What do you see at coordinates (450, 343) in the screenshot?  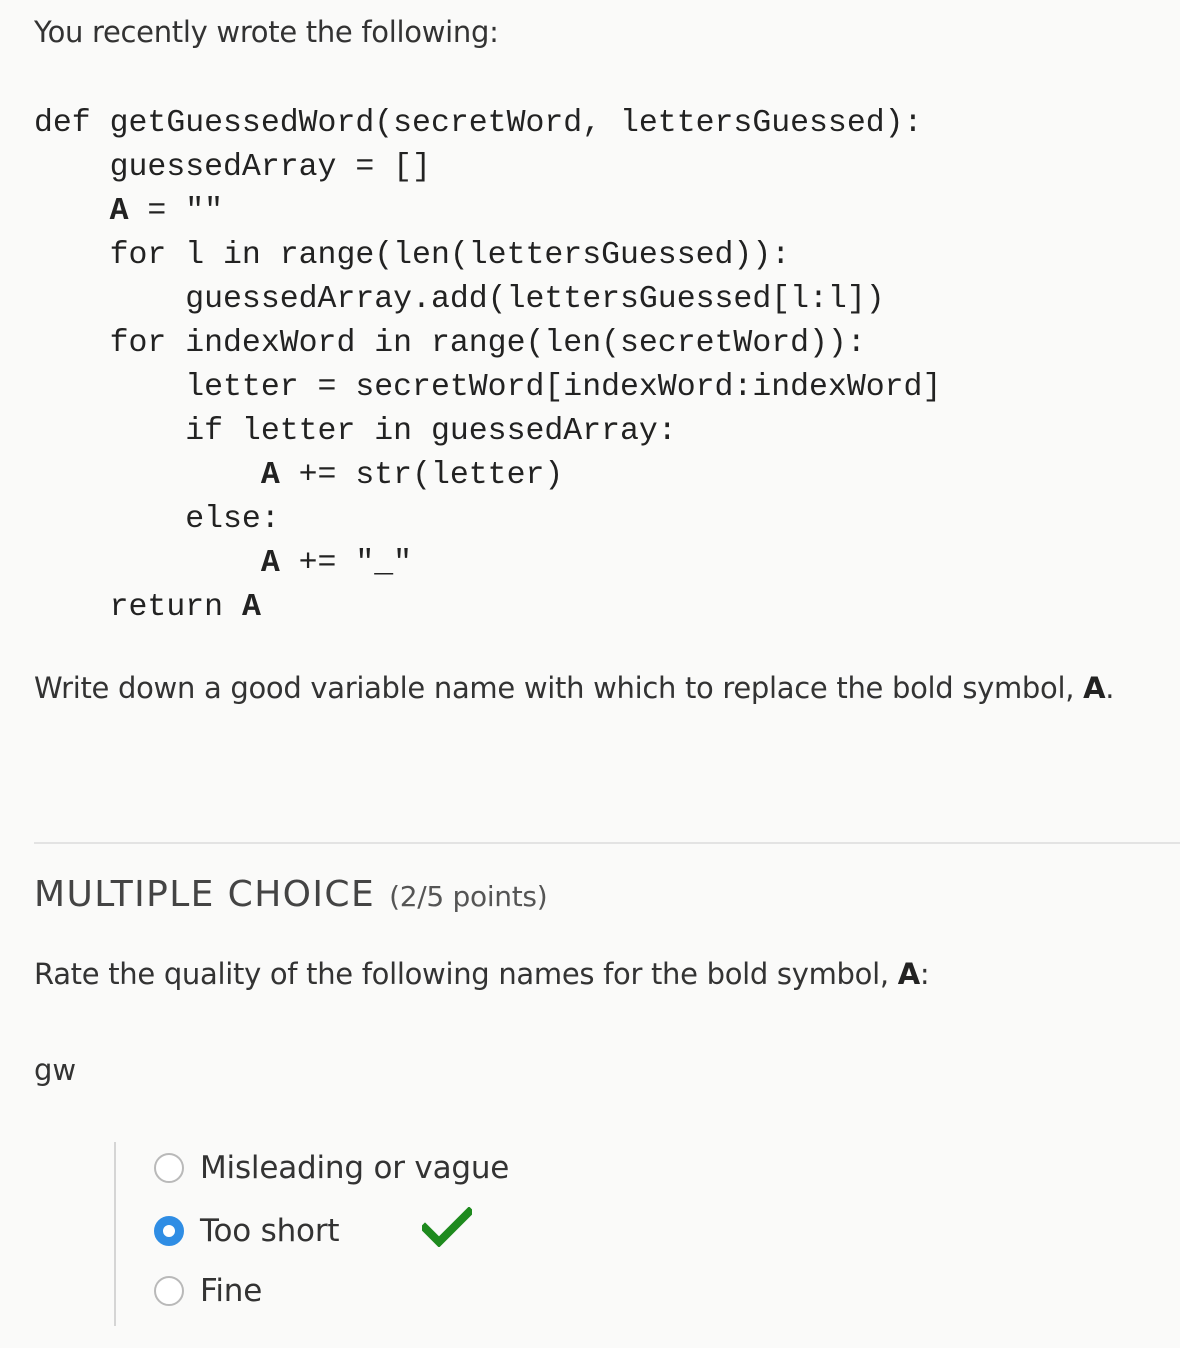 I see `code-line: for indexWord in range(len(secretWord)):` at bounding box center [450, 343].